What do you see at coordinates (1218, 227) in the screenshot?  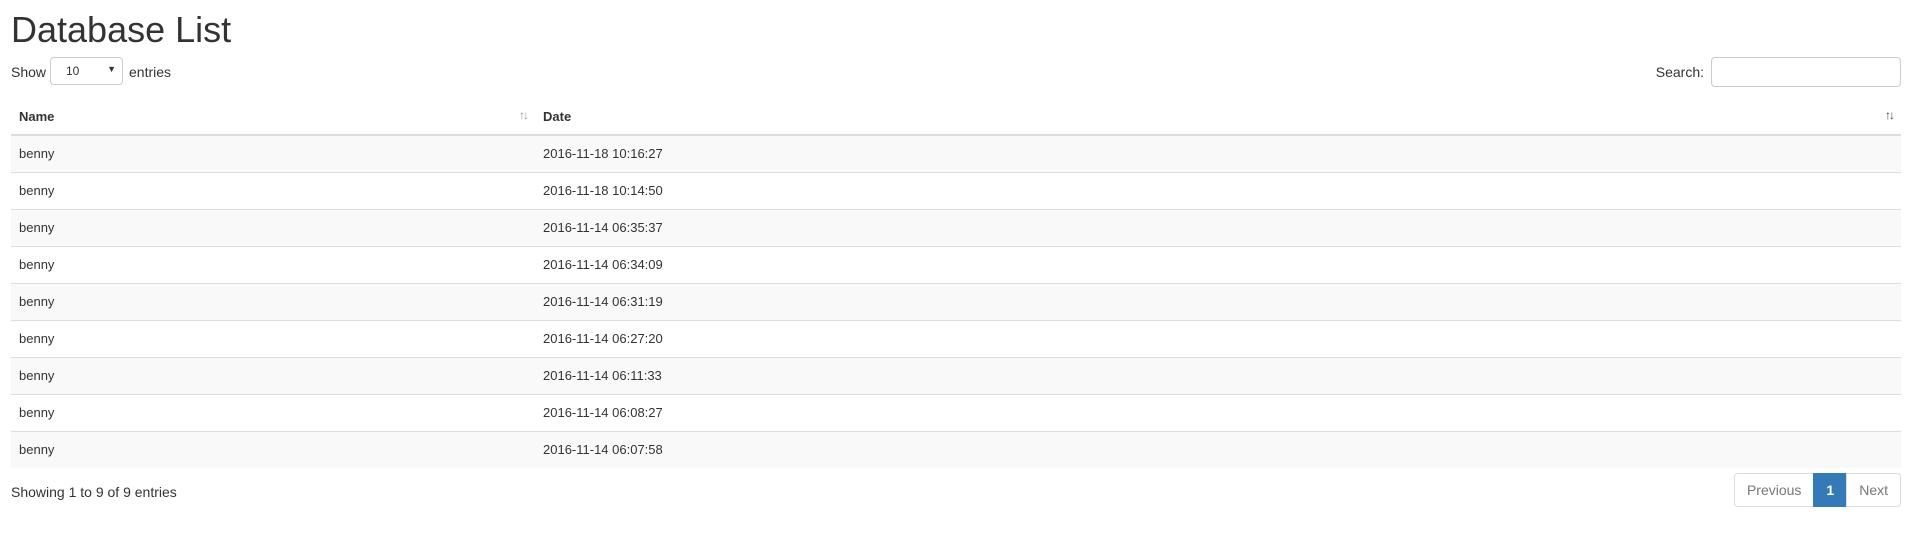 I see `cell-date: 2016-11-14 06:35:37` at bounding box center [1218, 227].